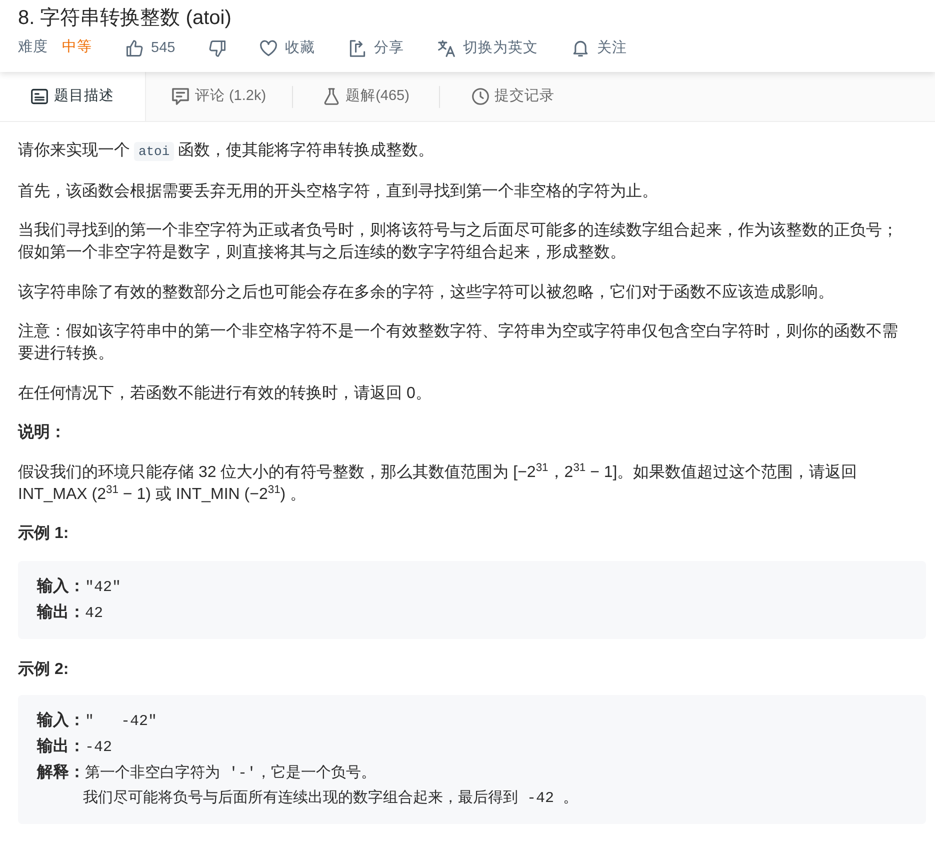 Image resolution: width=935 pixels, height=842 pixels. Describe the element at coordinates (73, 96) in the screenshot. I see `tab: 题目描述` at that location.